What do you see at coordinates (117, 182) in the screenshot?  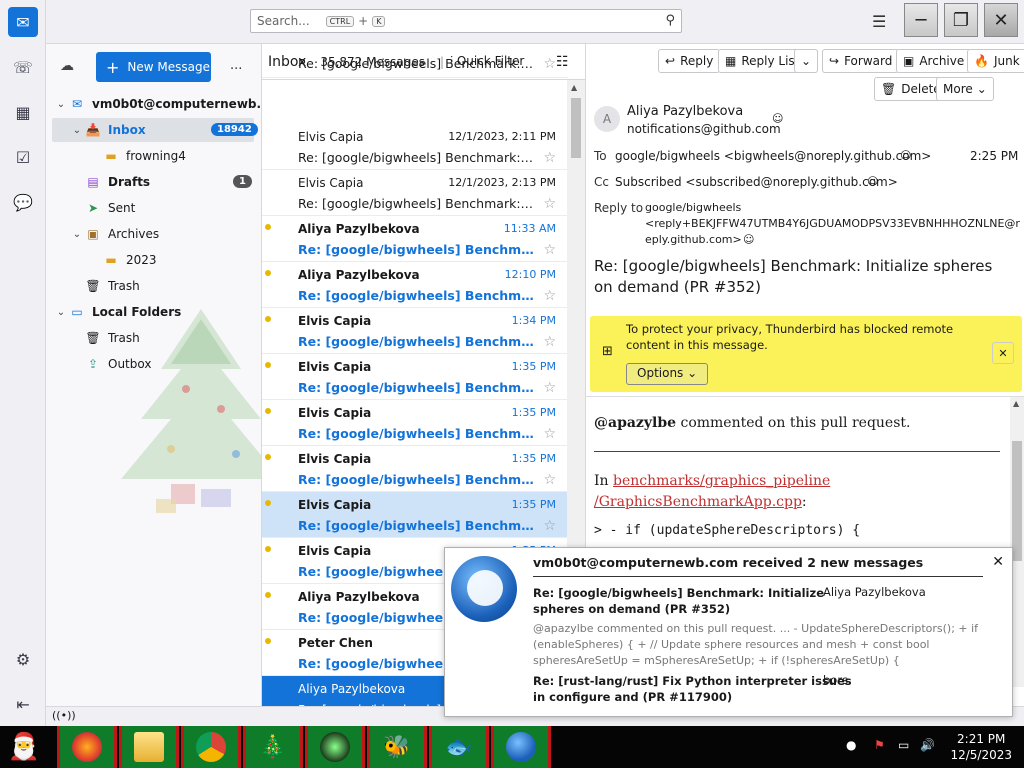 I see `folder-item-drafts: ▤ Drafts` at bounding box center [117, 182].